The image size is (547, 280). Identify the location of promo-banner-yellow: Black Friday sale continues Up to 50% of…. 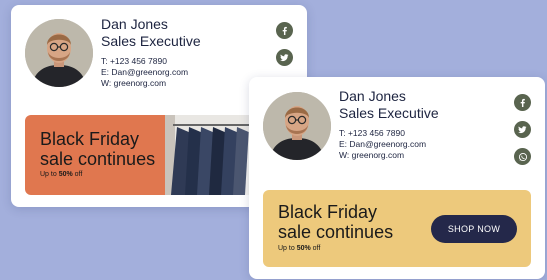
(397, 228).